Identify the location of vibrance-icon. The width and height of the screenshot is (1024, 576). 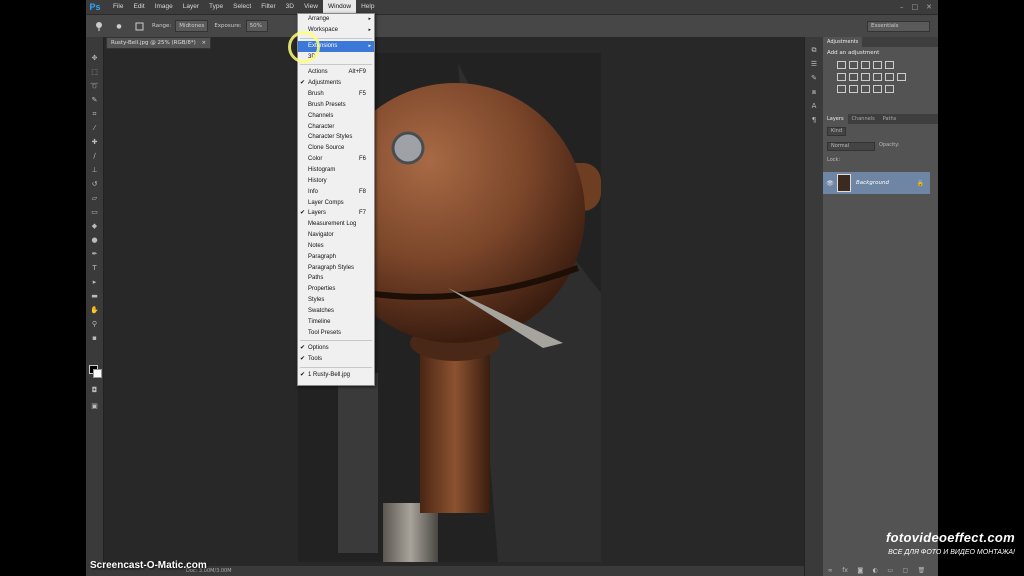
(889, 65).